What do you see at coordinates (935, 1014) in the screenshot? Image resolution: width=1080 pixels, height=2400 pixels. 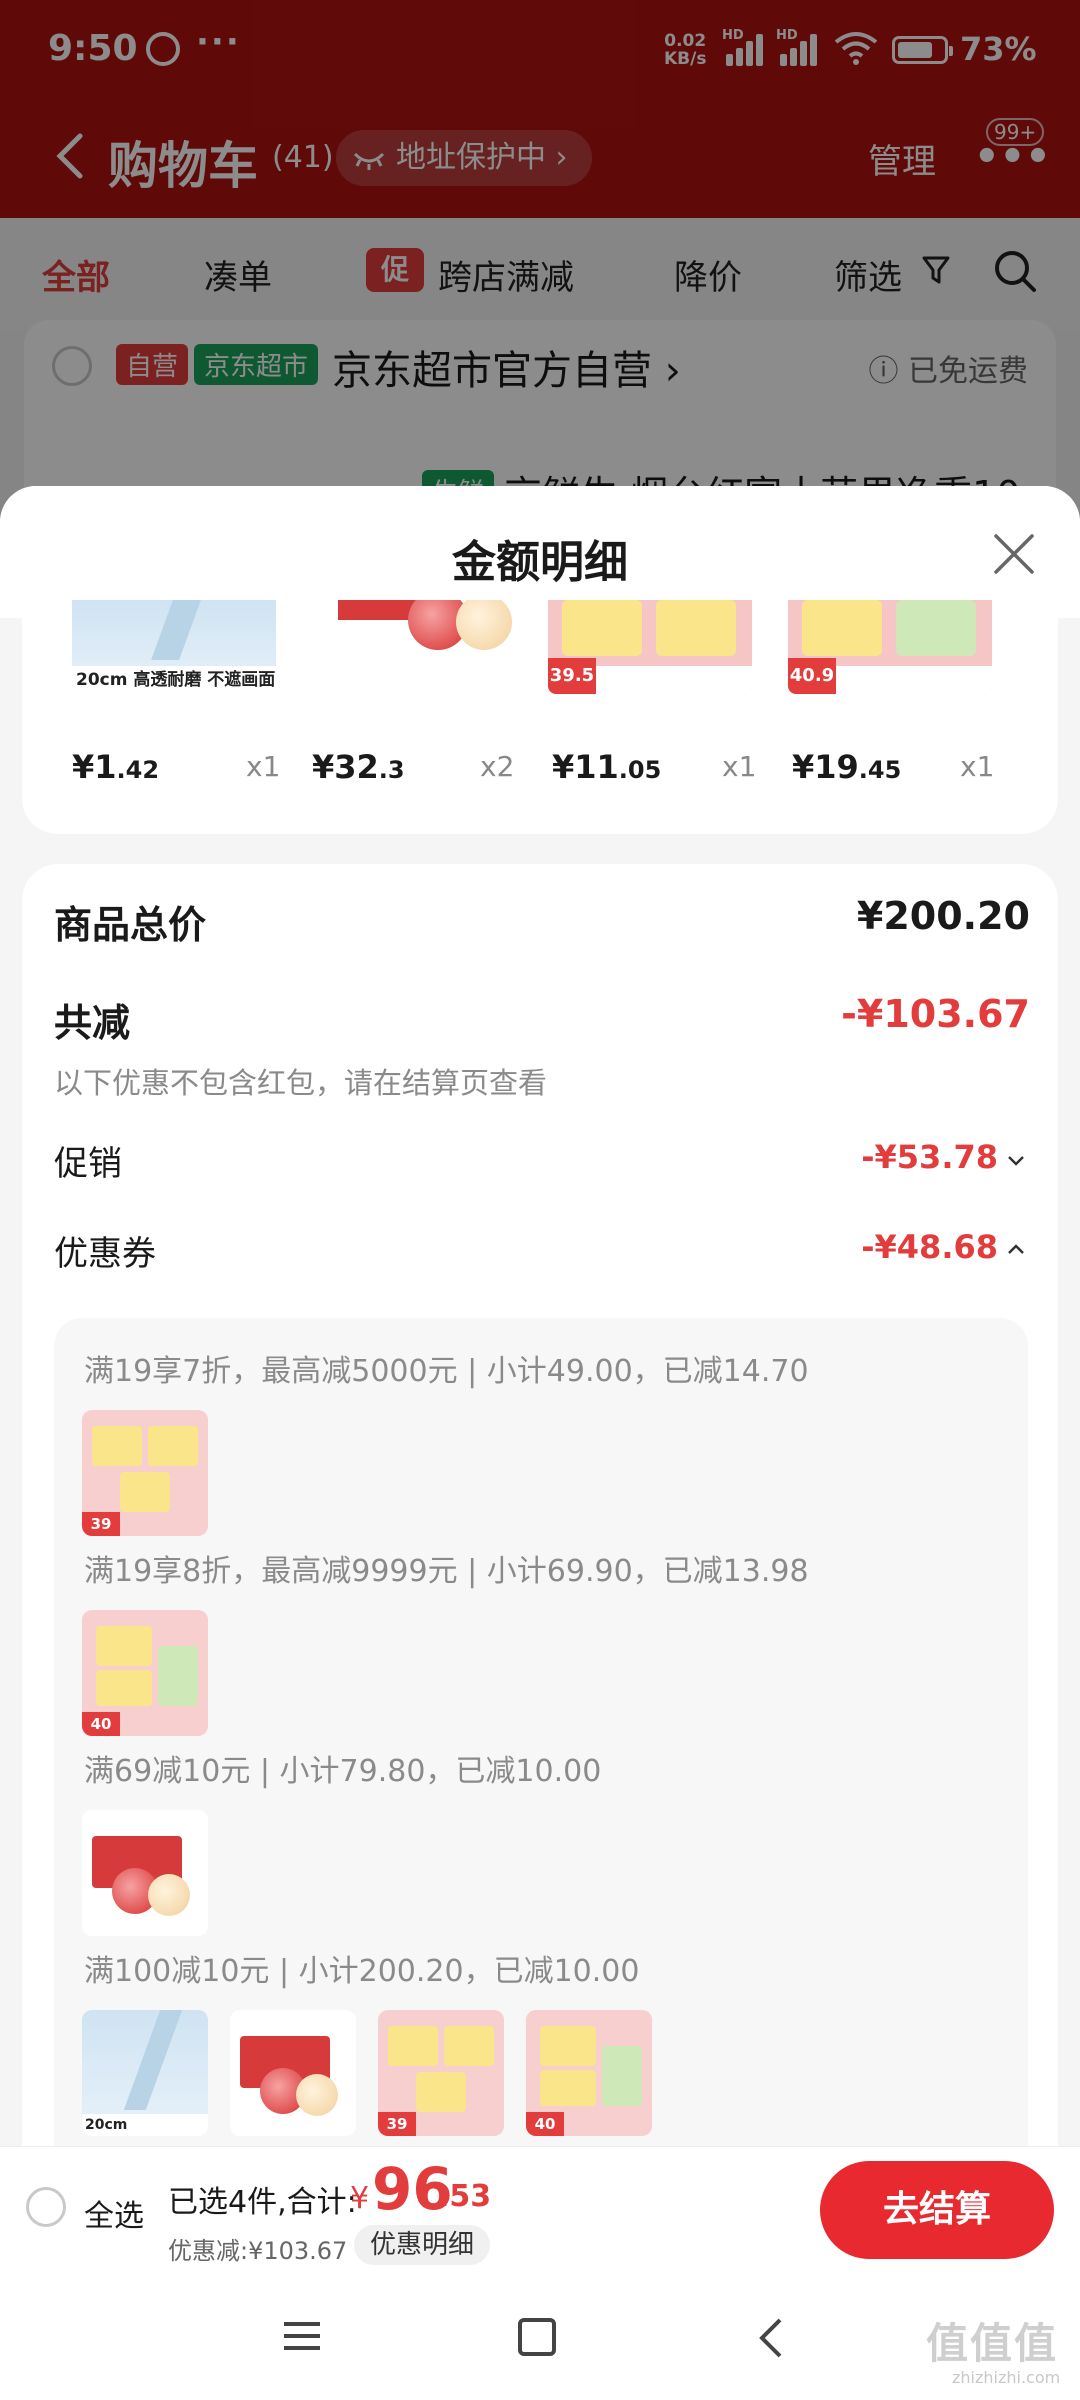 I see `total-discount-value: -¥103.67` at bounding box center [935, 1014].